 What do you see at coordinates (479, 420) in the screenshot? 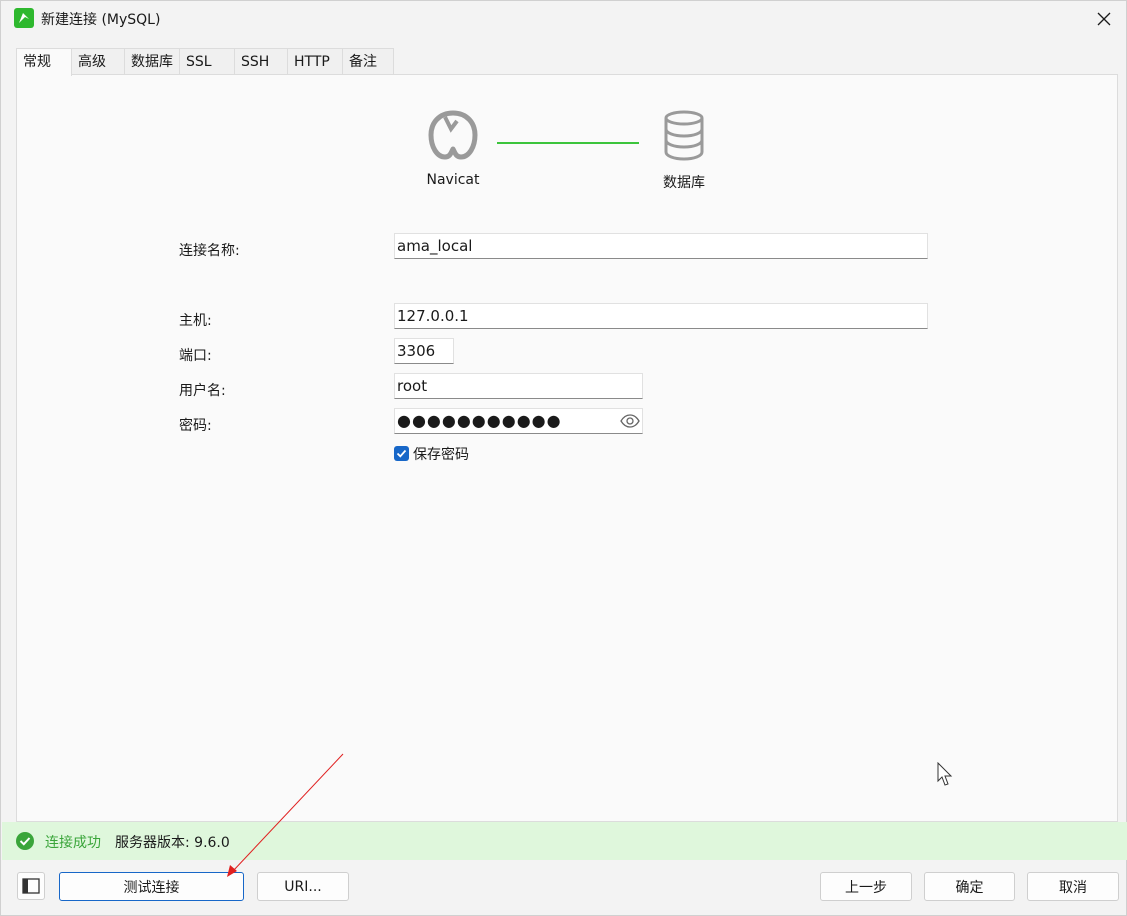
I see `password-value: ●●●●●●●●●●●` at bounding box center [479, 420].